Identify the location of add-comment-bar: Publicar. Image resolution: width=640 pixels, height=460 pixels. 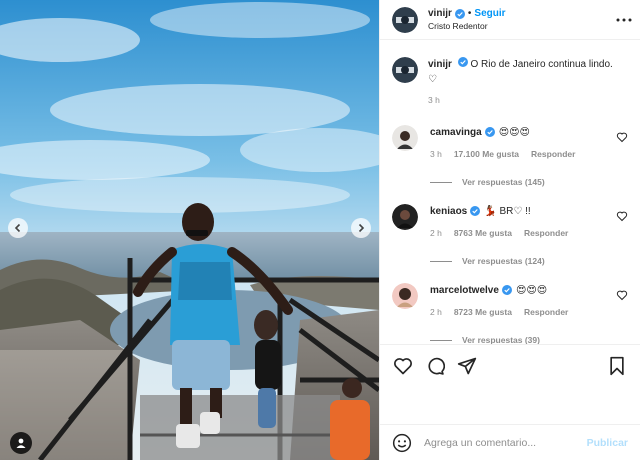
(510, 442).